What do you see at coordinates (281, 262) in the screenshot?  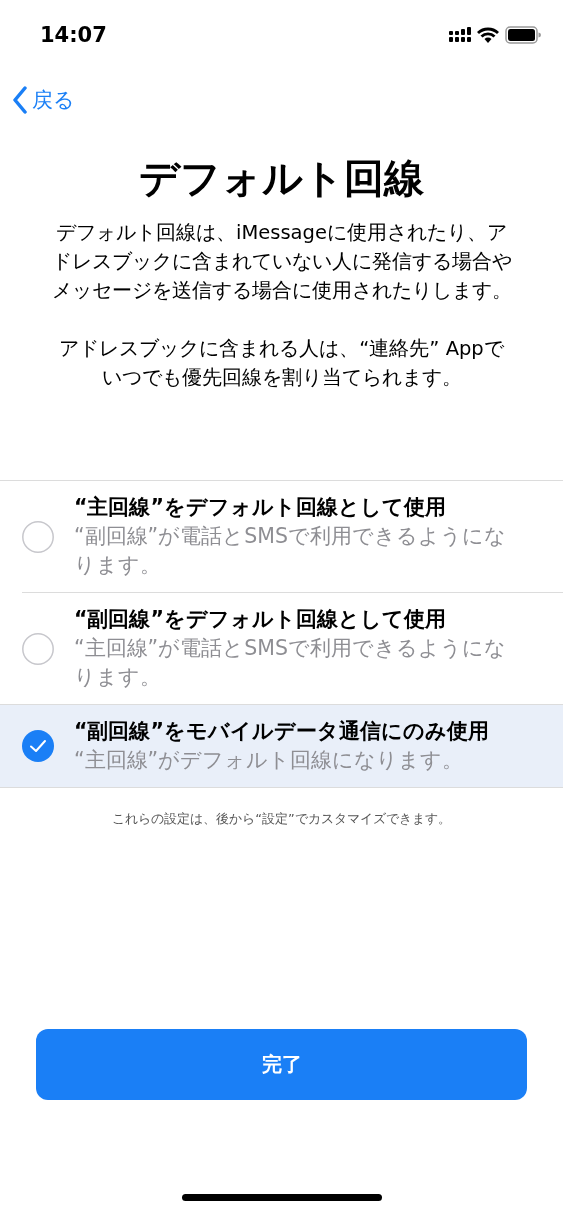 I see `description-text: デフォルト回線は、iMessageに使用されたり、アドレスブックに含まれていない人に発信する場合やメッセージを送信する場合に使用されたりします。` at bounding box center [281, 262].